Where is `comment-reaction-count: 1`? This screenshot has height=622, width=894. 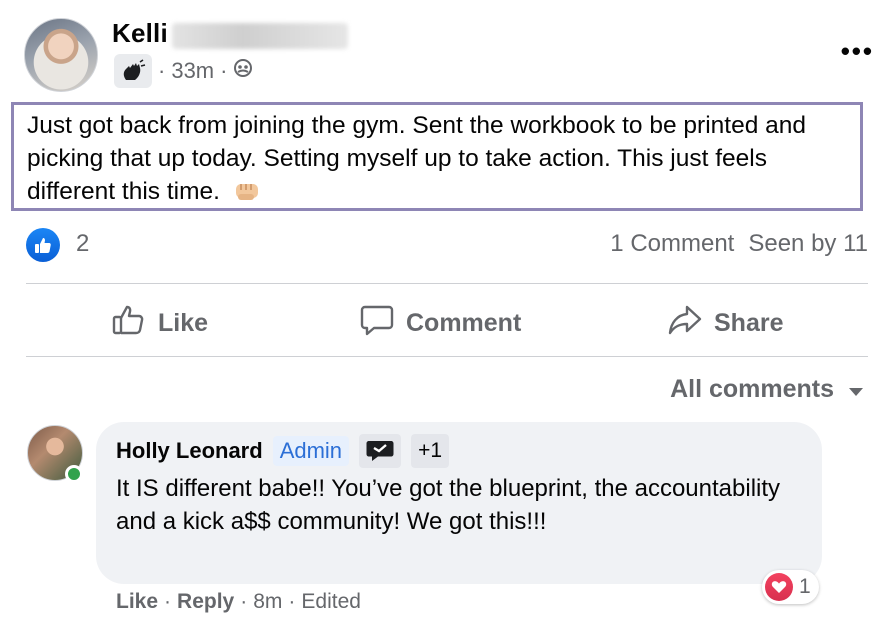 comment-reaction-count: 1 is located at coordinates (805, 586).